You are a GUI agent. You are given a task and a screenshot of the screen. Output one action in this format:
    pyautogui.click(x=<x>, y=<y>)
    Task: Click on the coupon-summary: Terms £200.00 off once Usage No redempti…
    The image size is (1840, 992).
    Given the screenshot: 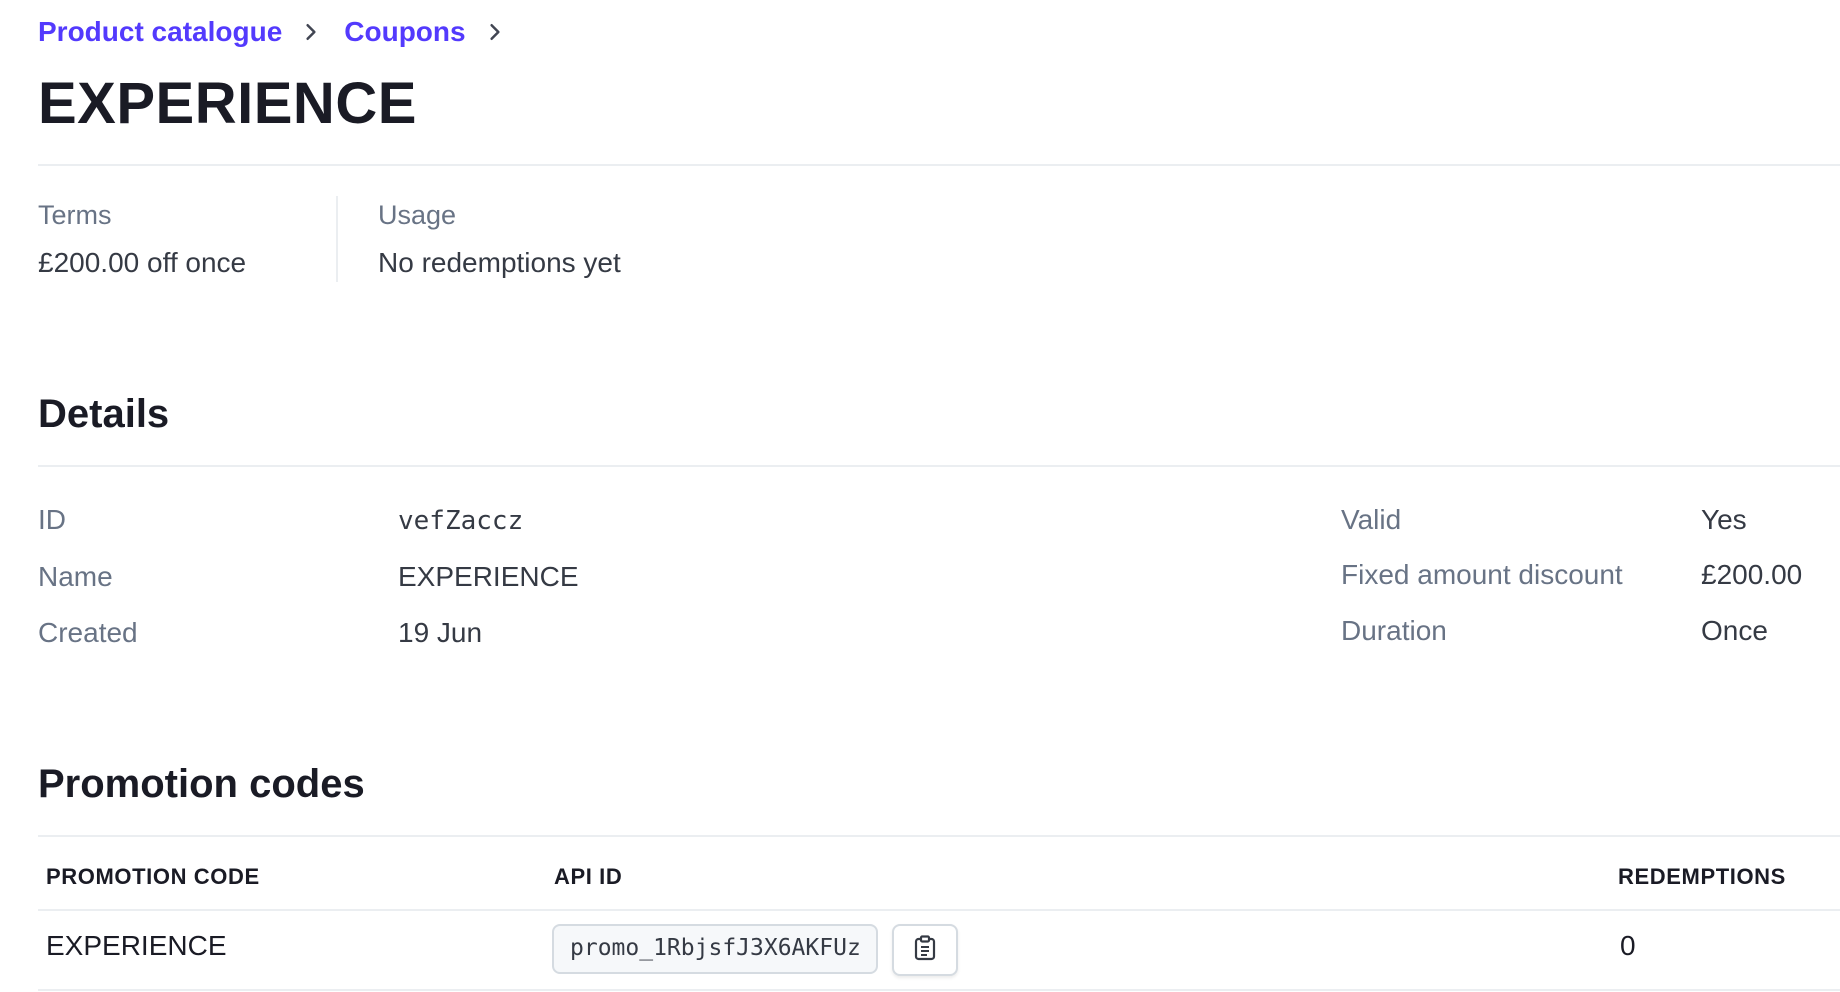 What is the action you would take?
    pyautogui.click(x=349, y=239)
    